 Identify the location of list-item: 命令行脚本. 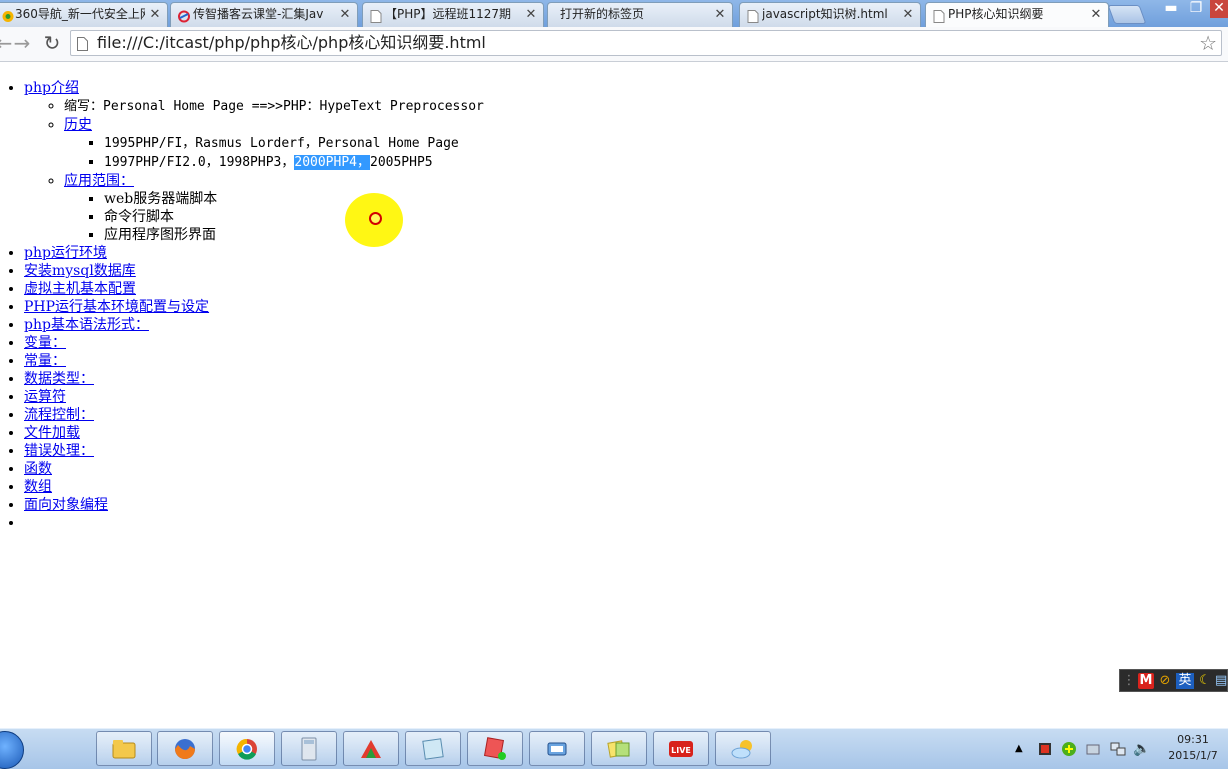
(294, 217).